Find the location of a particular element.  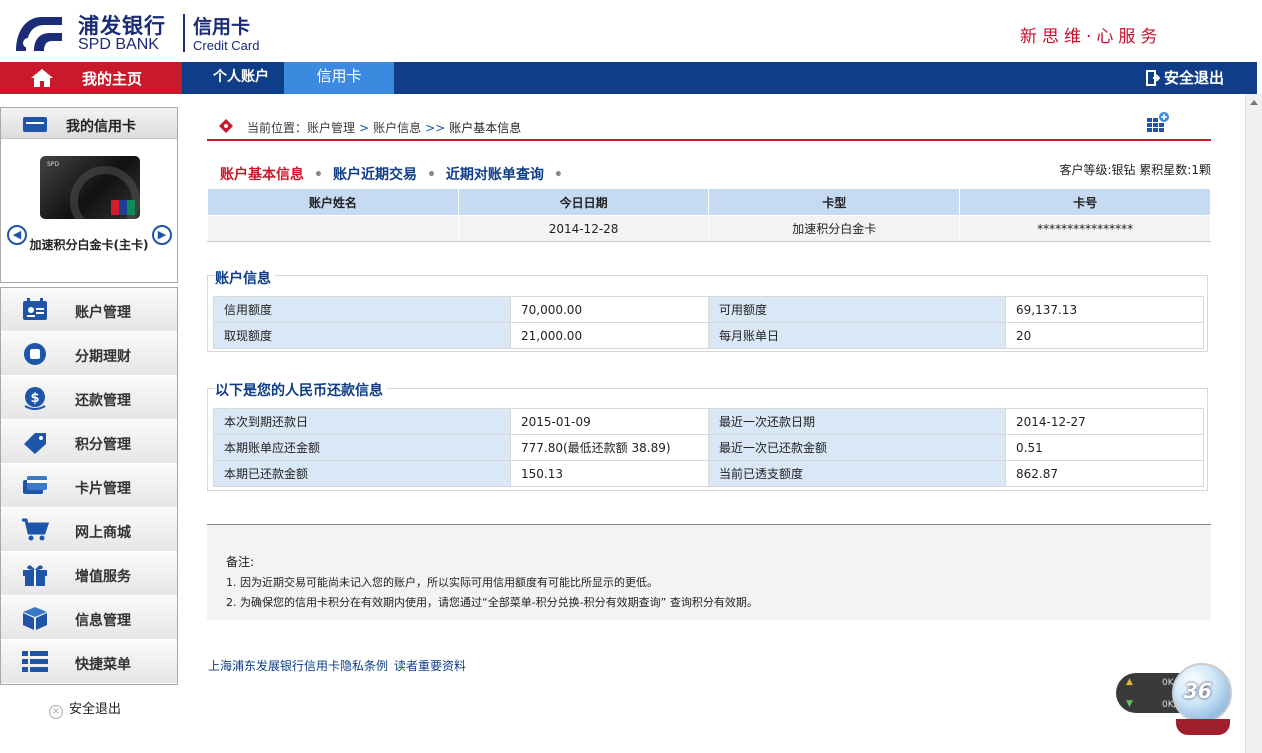

network-speed-widget: ▲ ▼ 0K/s 0K/s 36 is located at coordinates (1176, 704).